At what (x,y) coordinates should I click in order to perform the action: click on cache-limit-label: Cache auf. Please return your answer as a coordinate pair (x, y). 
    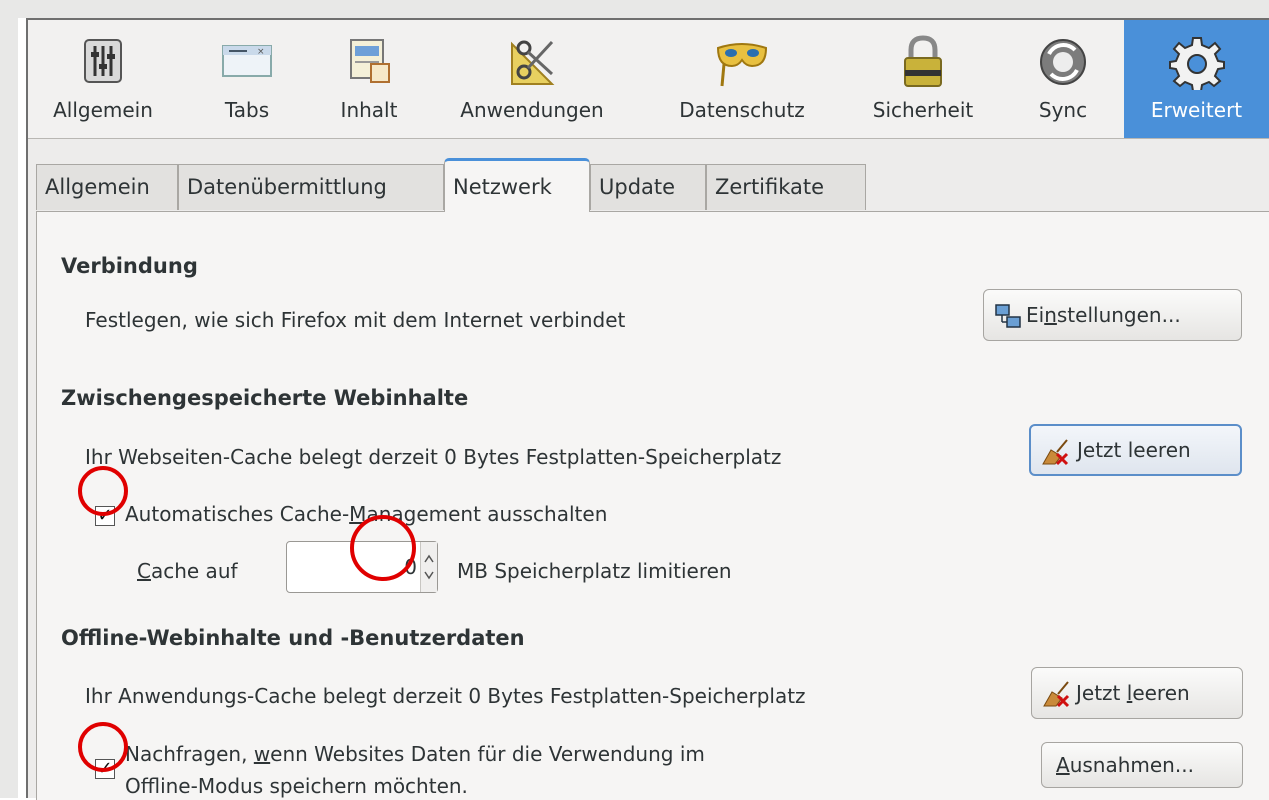
    Looking at the image, I should click on (187, 571).